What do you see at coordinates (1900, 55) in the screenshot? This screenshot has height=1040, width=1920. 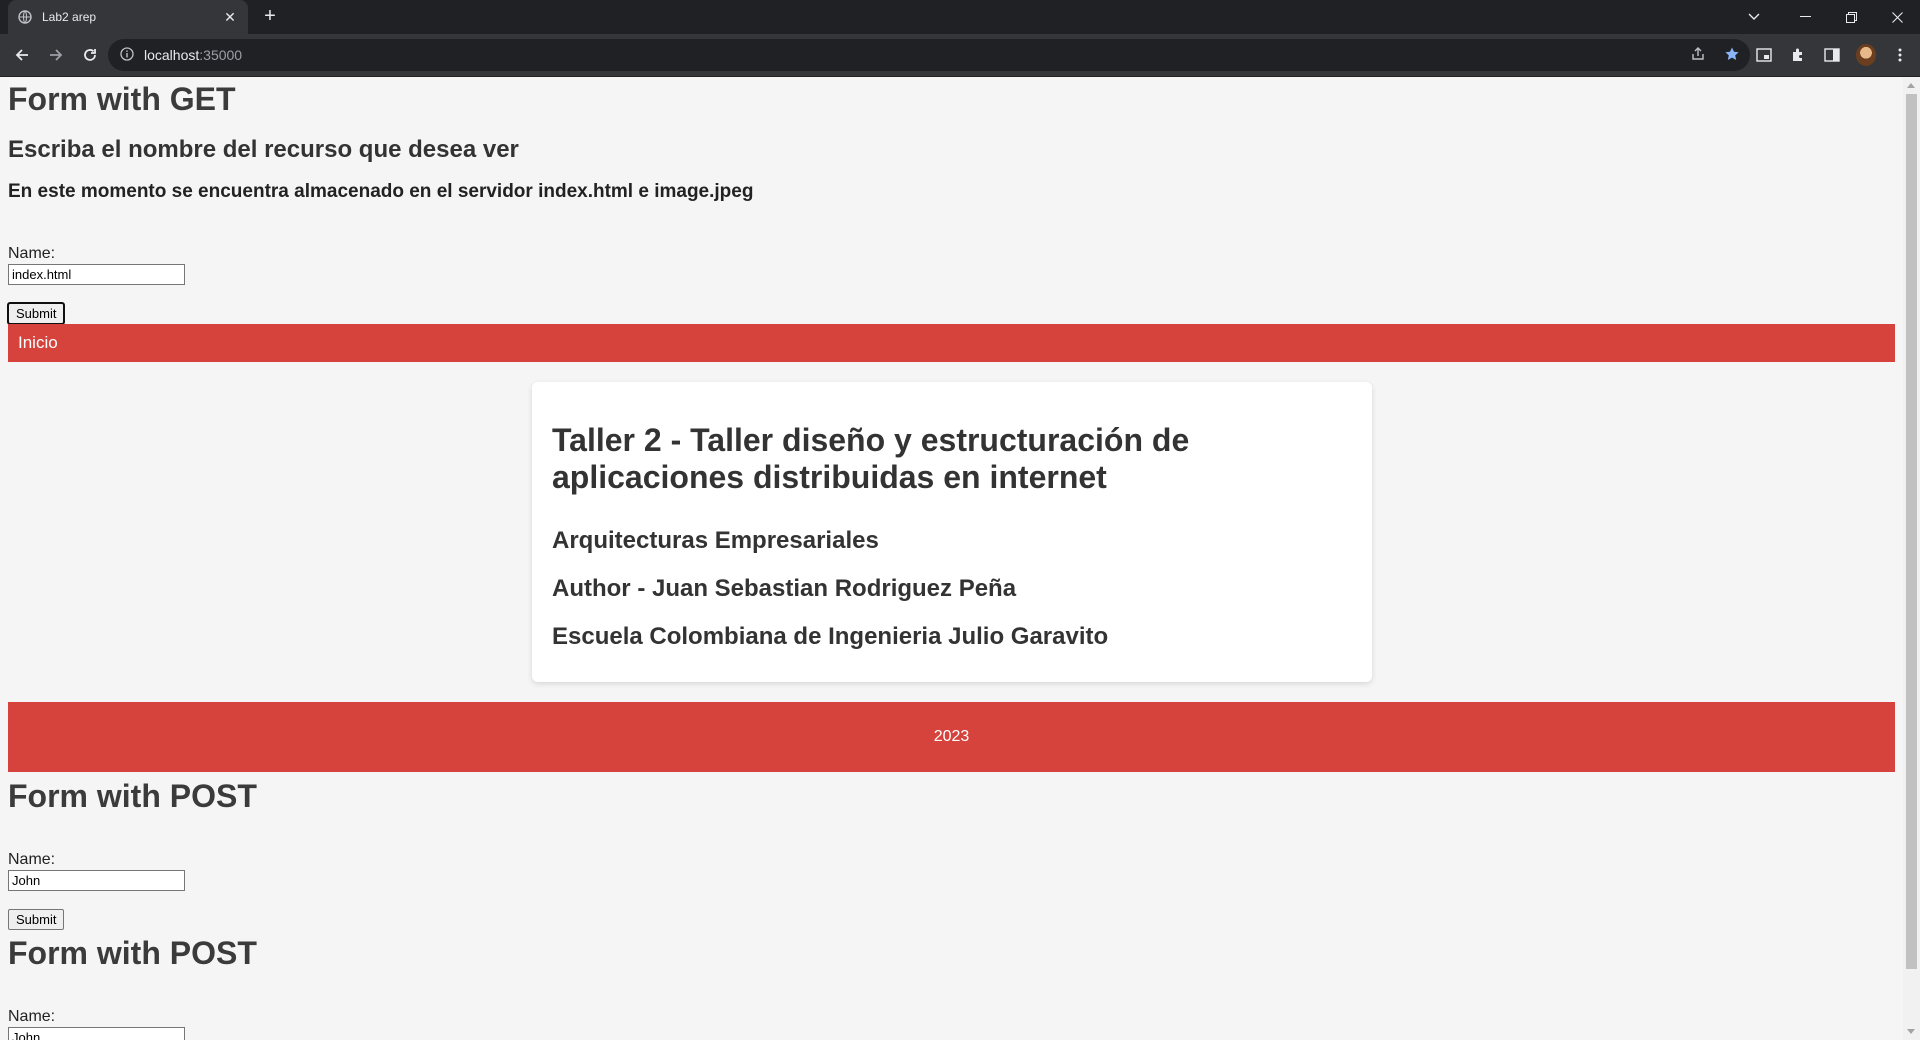 I see `more-menu-icon` at bounding box center [1900, 55].